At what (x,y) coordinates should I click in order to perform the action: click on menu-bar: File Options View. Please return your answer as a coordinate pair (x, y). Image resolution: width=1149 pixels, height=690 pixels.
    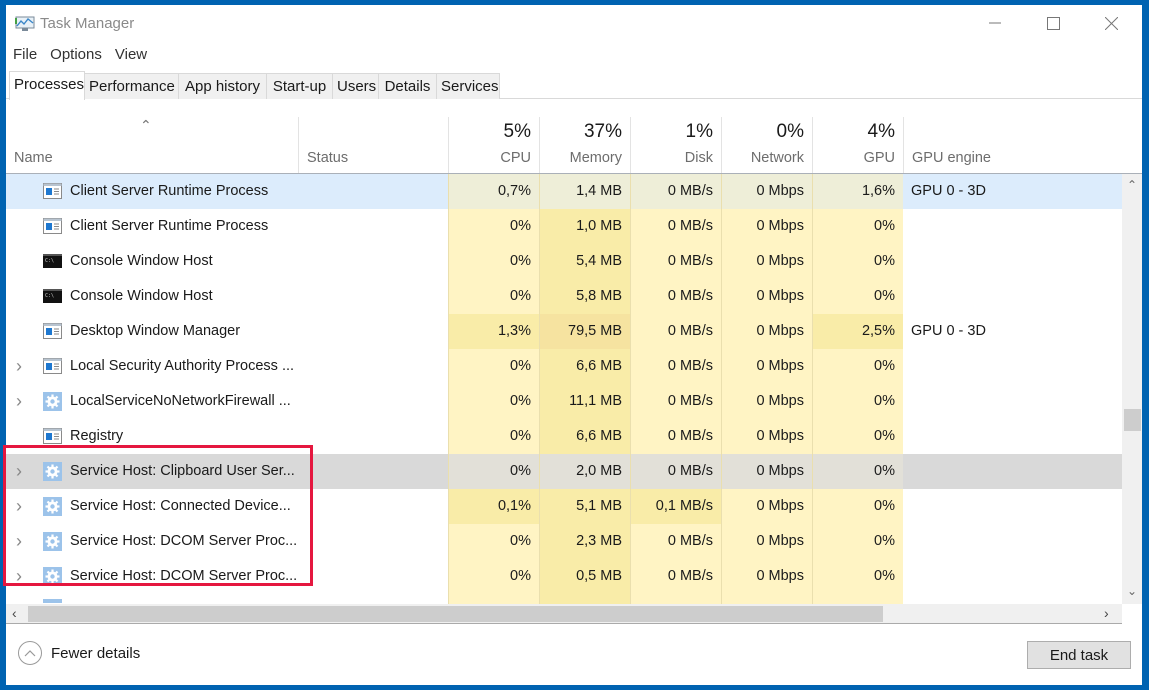
    Looking at the image, I should click on (79, 55).